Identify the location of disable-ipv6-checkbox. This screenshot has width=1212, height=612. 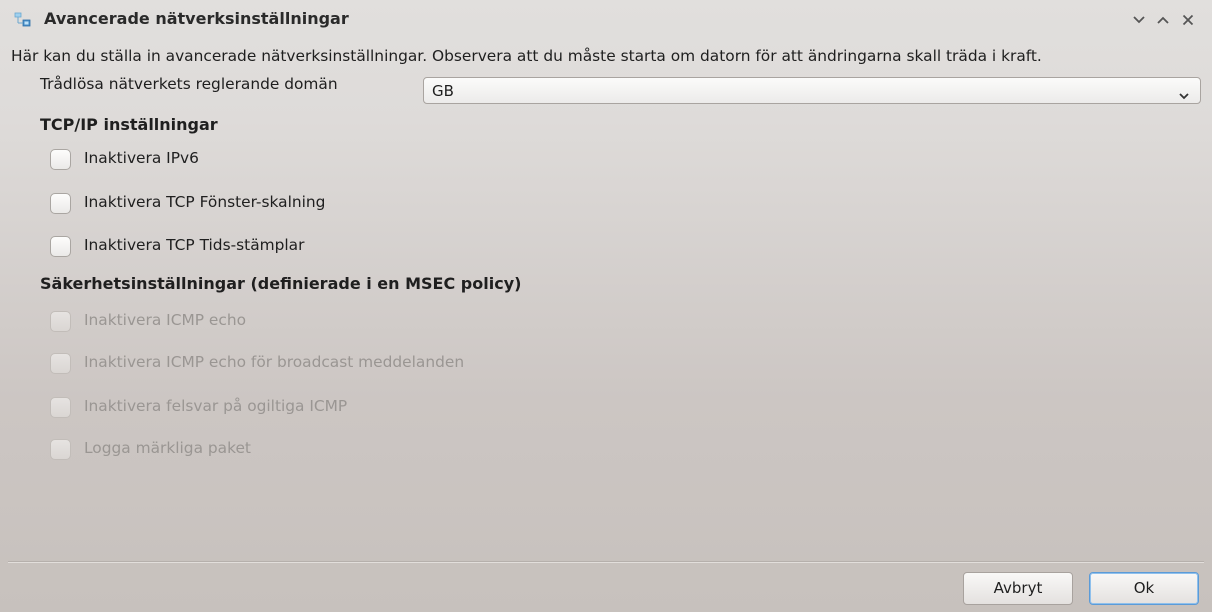
(60, 159).